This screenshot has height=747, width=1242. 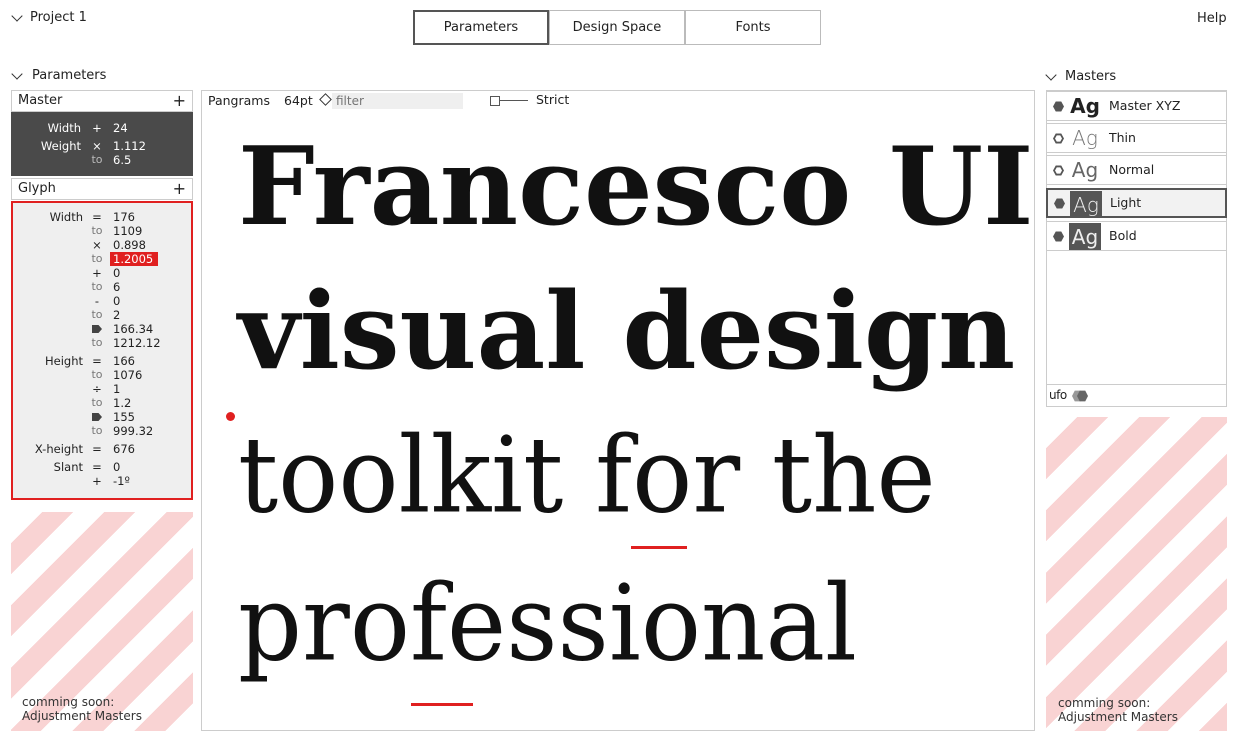 What do you see at coordinates (137, 343) in the screenshot?
I see `param-value: 1212.12` at bounding box center [137, 343].